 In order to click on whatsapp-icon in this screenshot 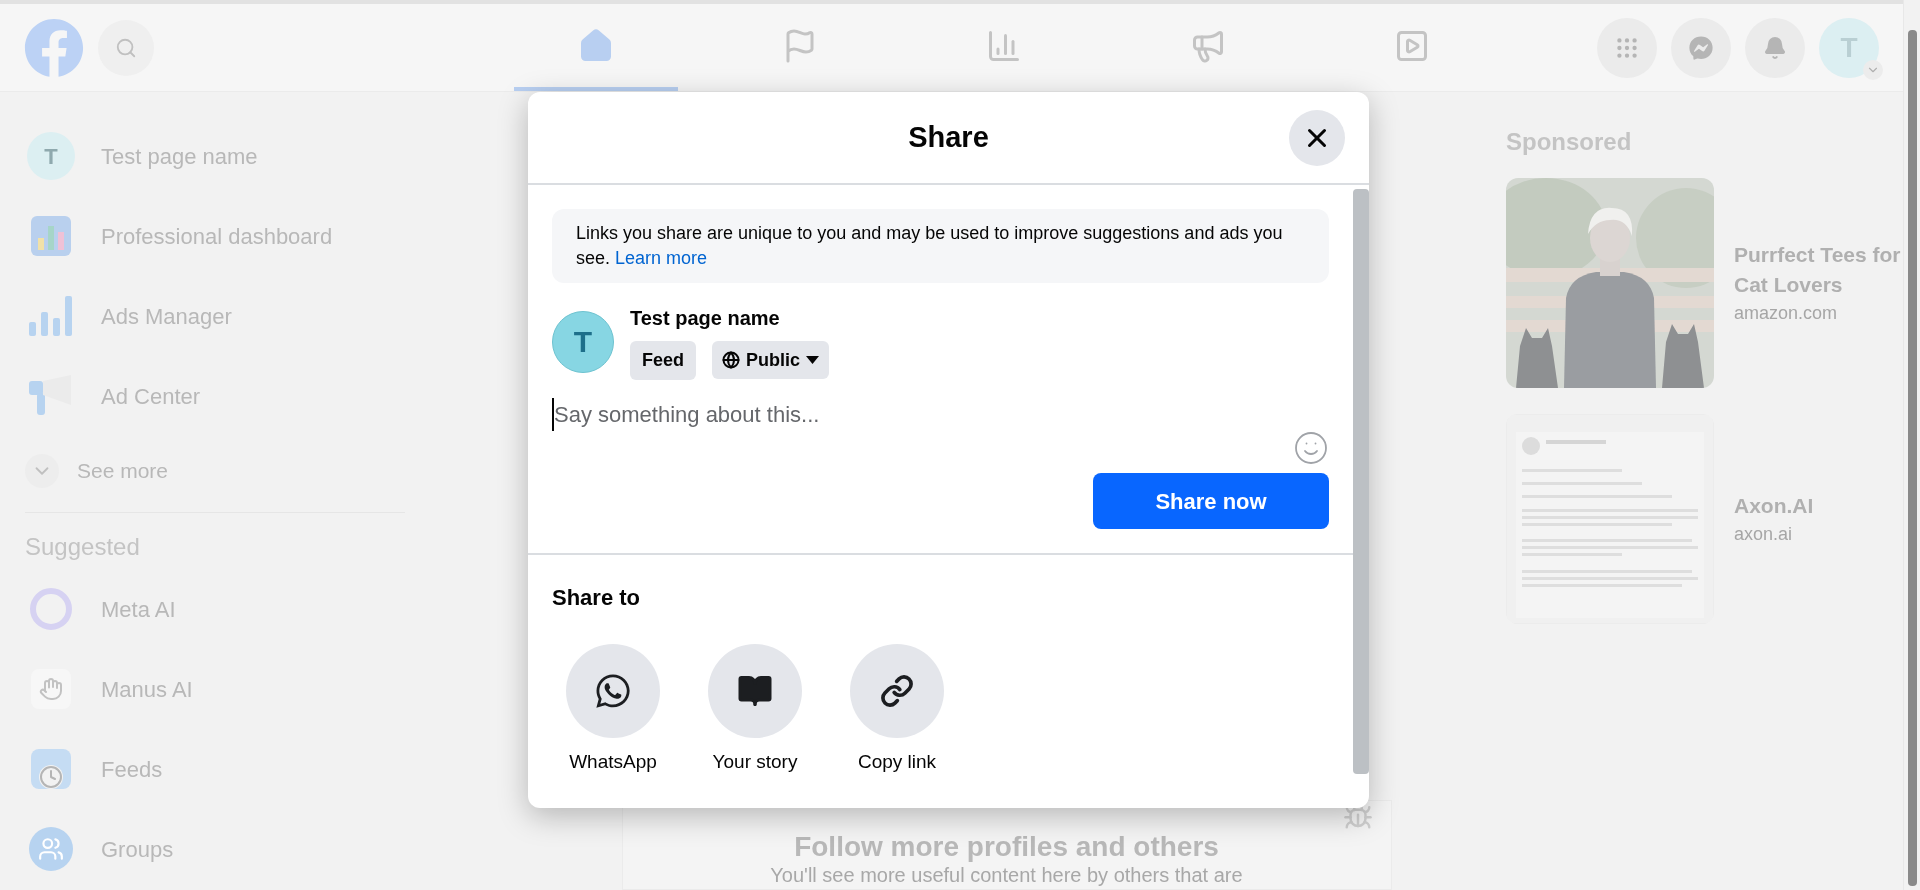, I will do `click(613, 691)`.